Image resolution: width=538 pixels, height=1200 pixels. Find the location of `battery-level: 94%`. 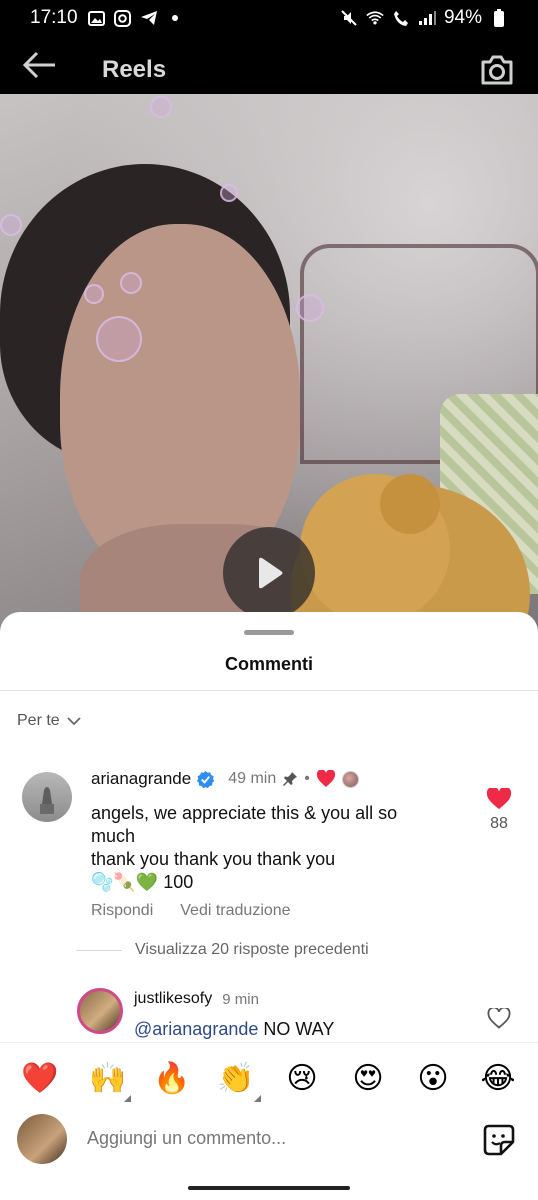

battery-level: 94% is located at coordinates (462, 17).